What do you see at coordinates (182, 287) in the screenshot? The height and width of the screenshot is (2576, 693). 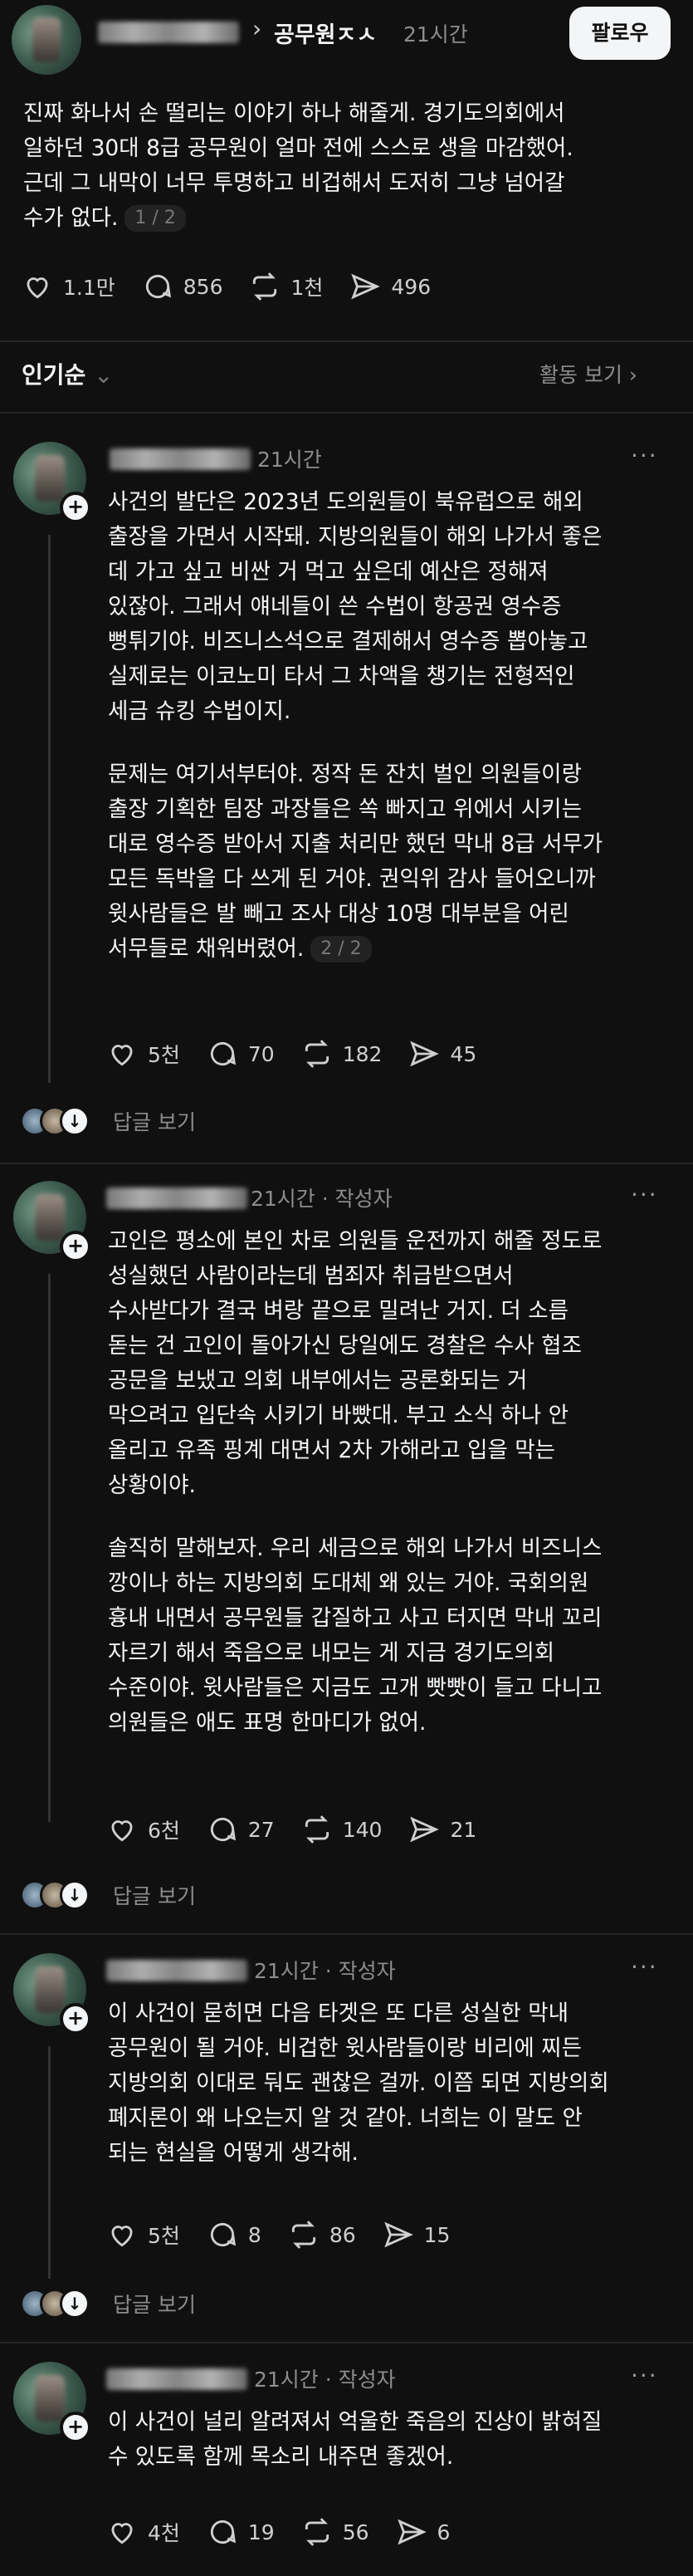 I see `comment-button: 856` at bounding box center [182, 287].